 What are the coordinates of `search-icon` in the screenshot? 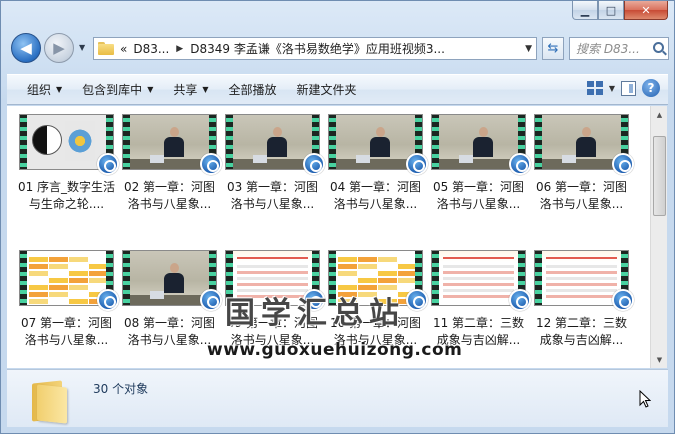 It's located at (658, 47).